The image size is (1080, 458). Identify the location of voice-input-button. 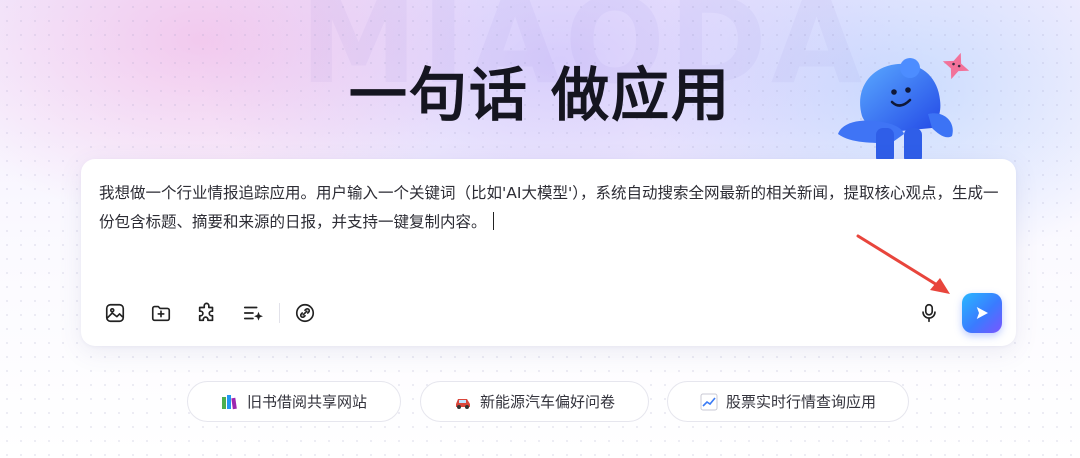
(929, 313).